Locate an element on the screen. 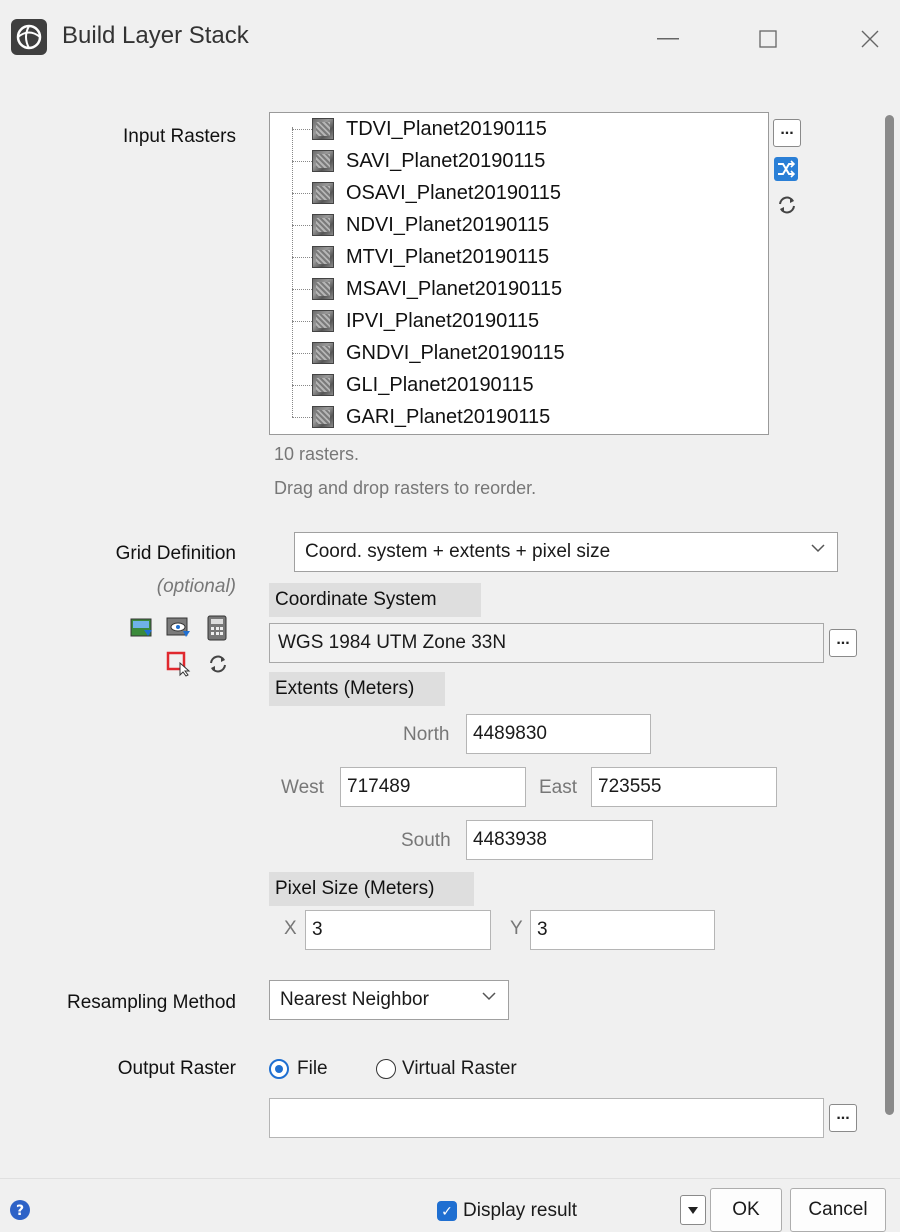 The height and width of the screenshot is (1232, 900). south-input: 4483938 is located at coordinates (559, 840).